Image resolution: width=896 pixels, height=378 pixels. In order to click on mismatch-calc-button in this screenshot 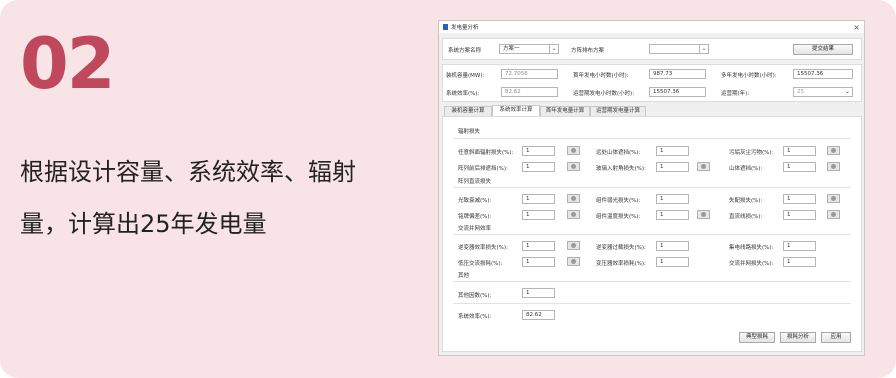, I will do `click(833, 198)`.